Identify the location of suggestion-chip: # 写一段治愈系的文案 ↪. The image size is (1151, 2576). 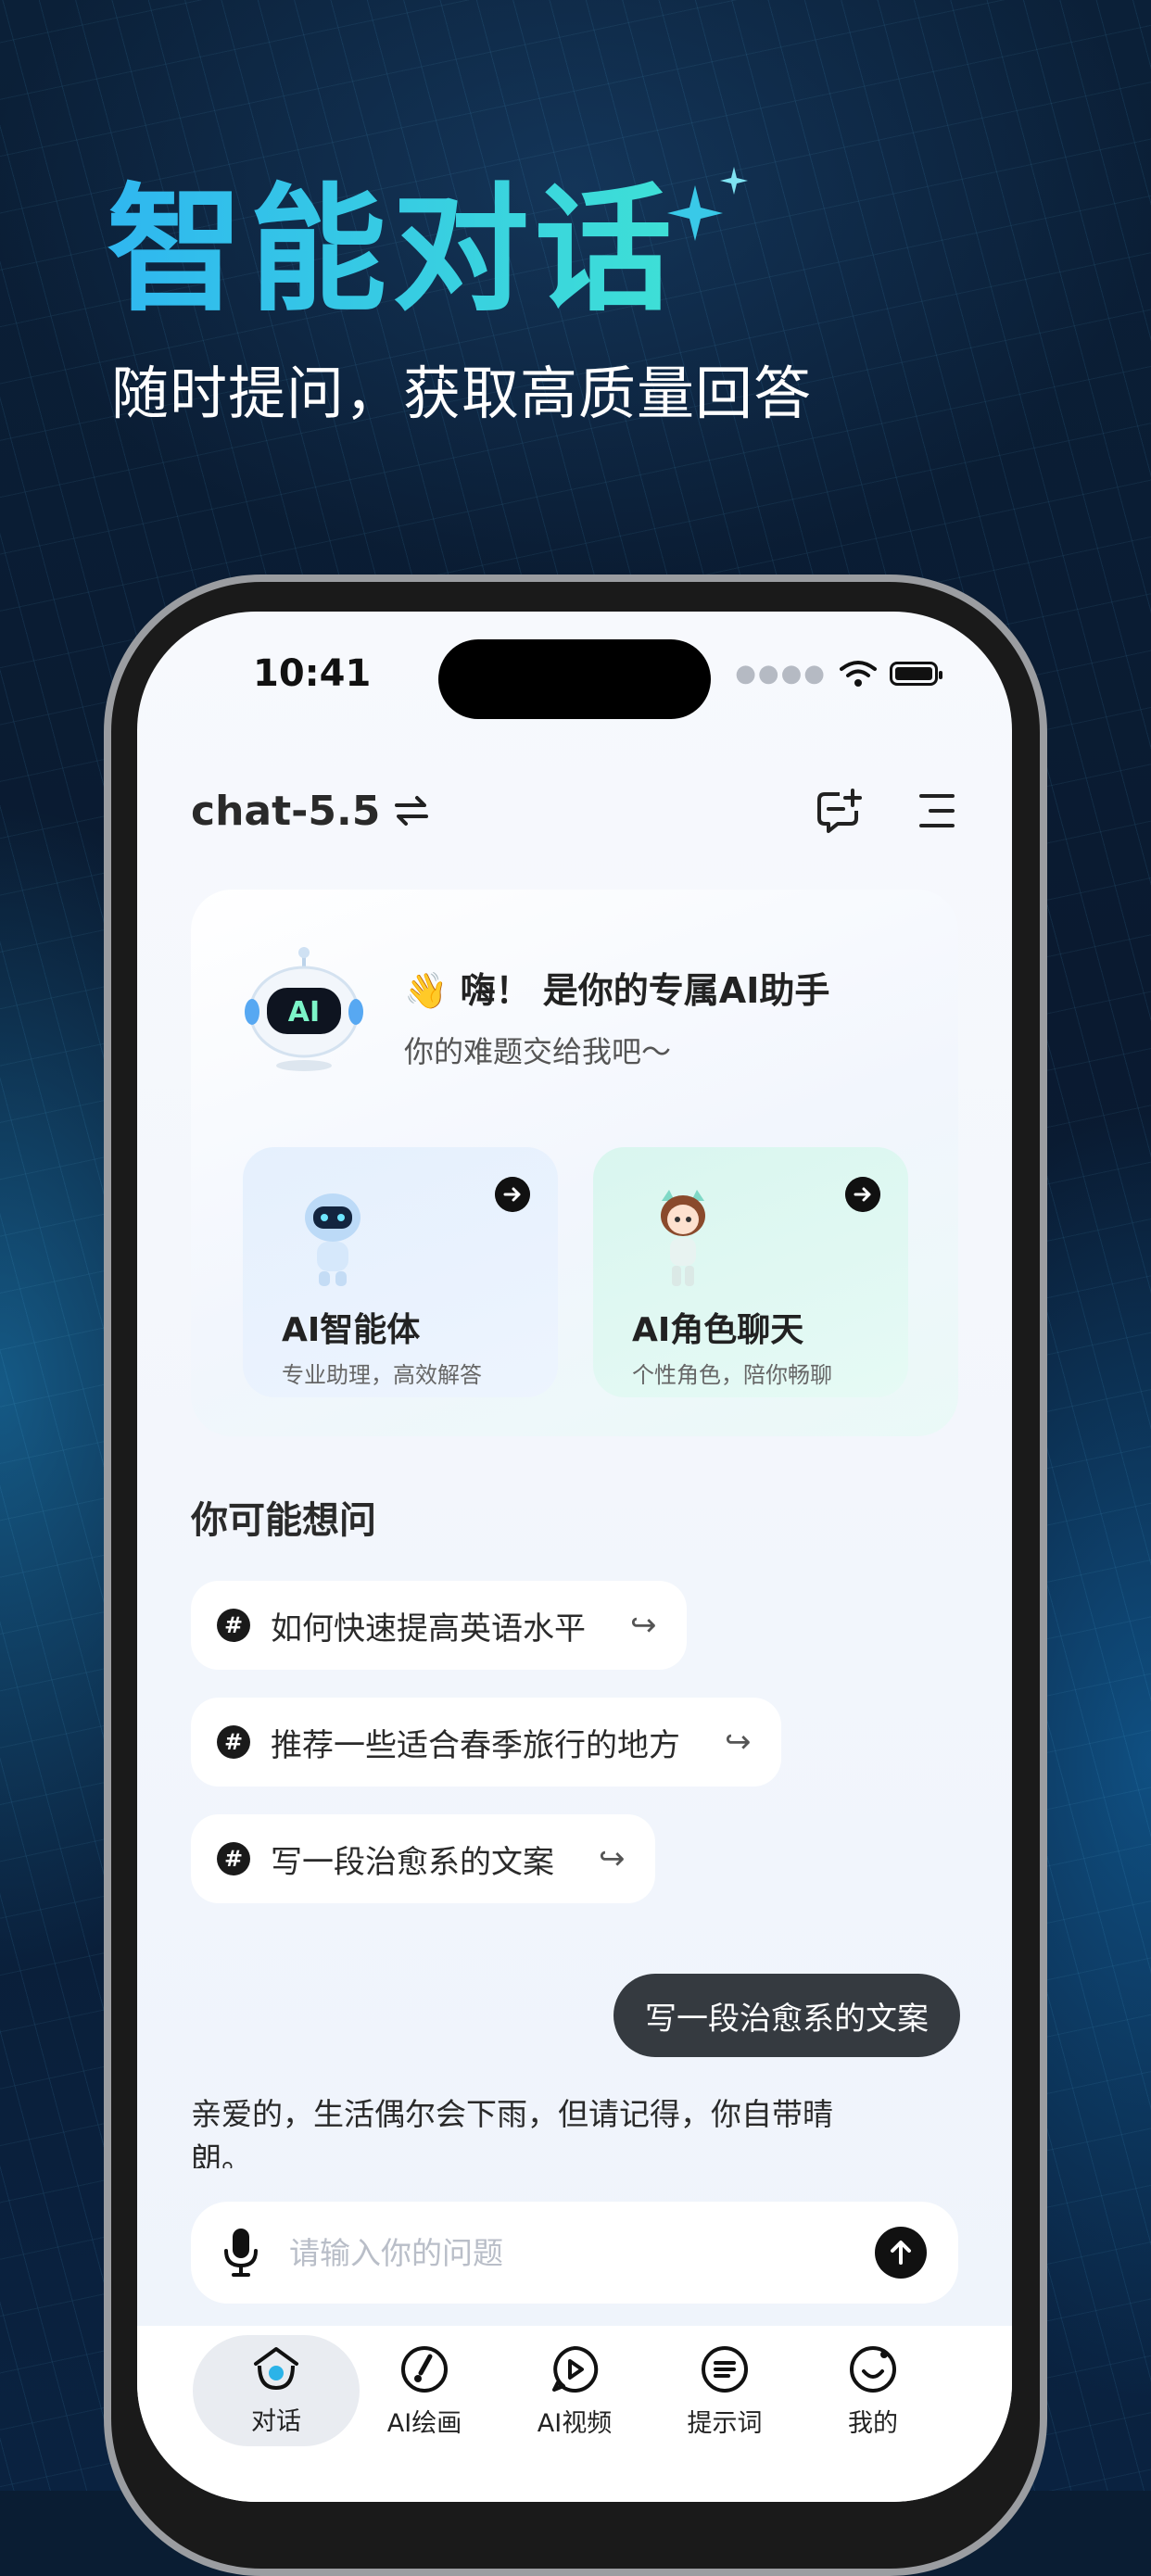
(423, 1858).